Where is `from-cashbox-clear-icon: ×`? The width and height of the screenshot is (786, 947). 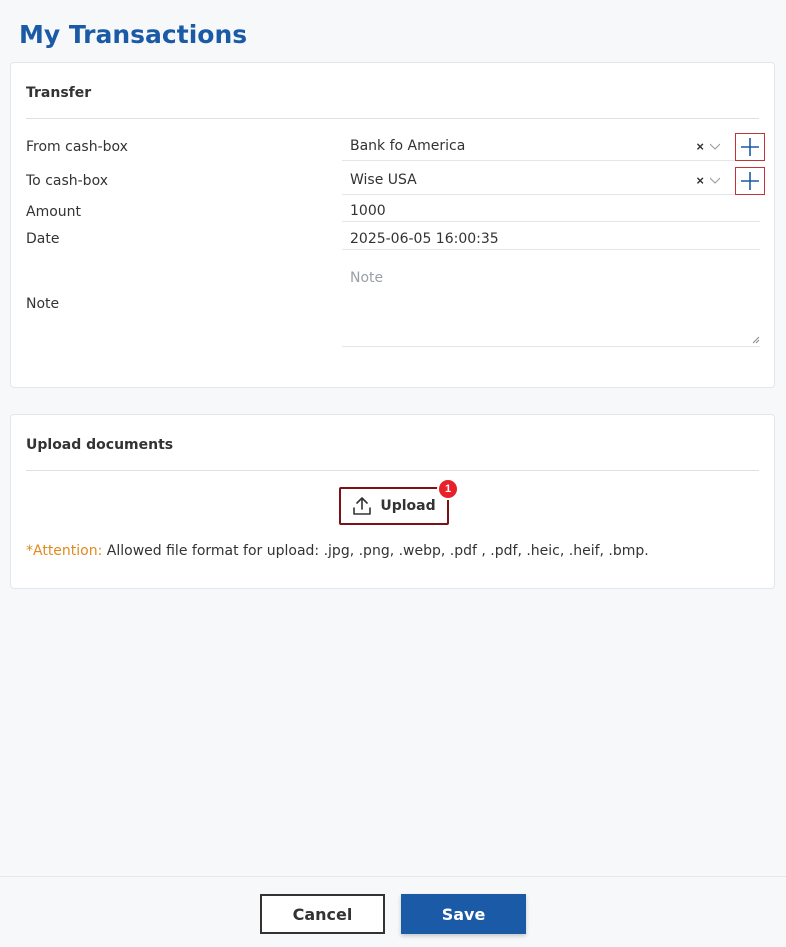
from-cashbox-clear-icon: × is located at coordinates (700, 146).